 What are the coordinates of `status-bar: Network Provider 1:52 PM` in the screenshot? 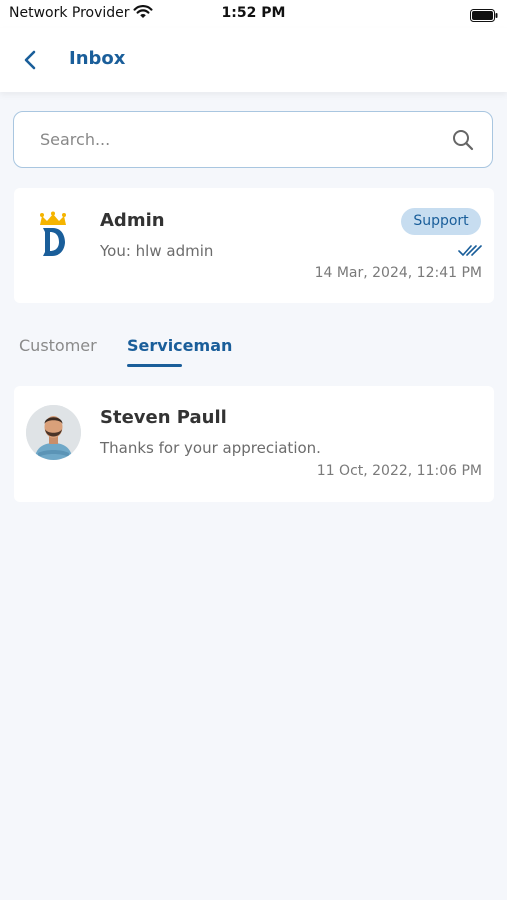 It's located at (253, 14).